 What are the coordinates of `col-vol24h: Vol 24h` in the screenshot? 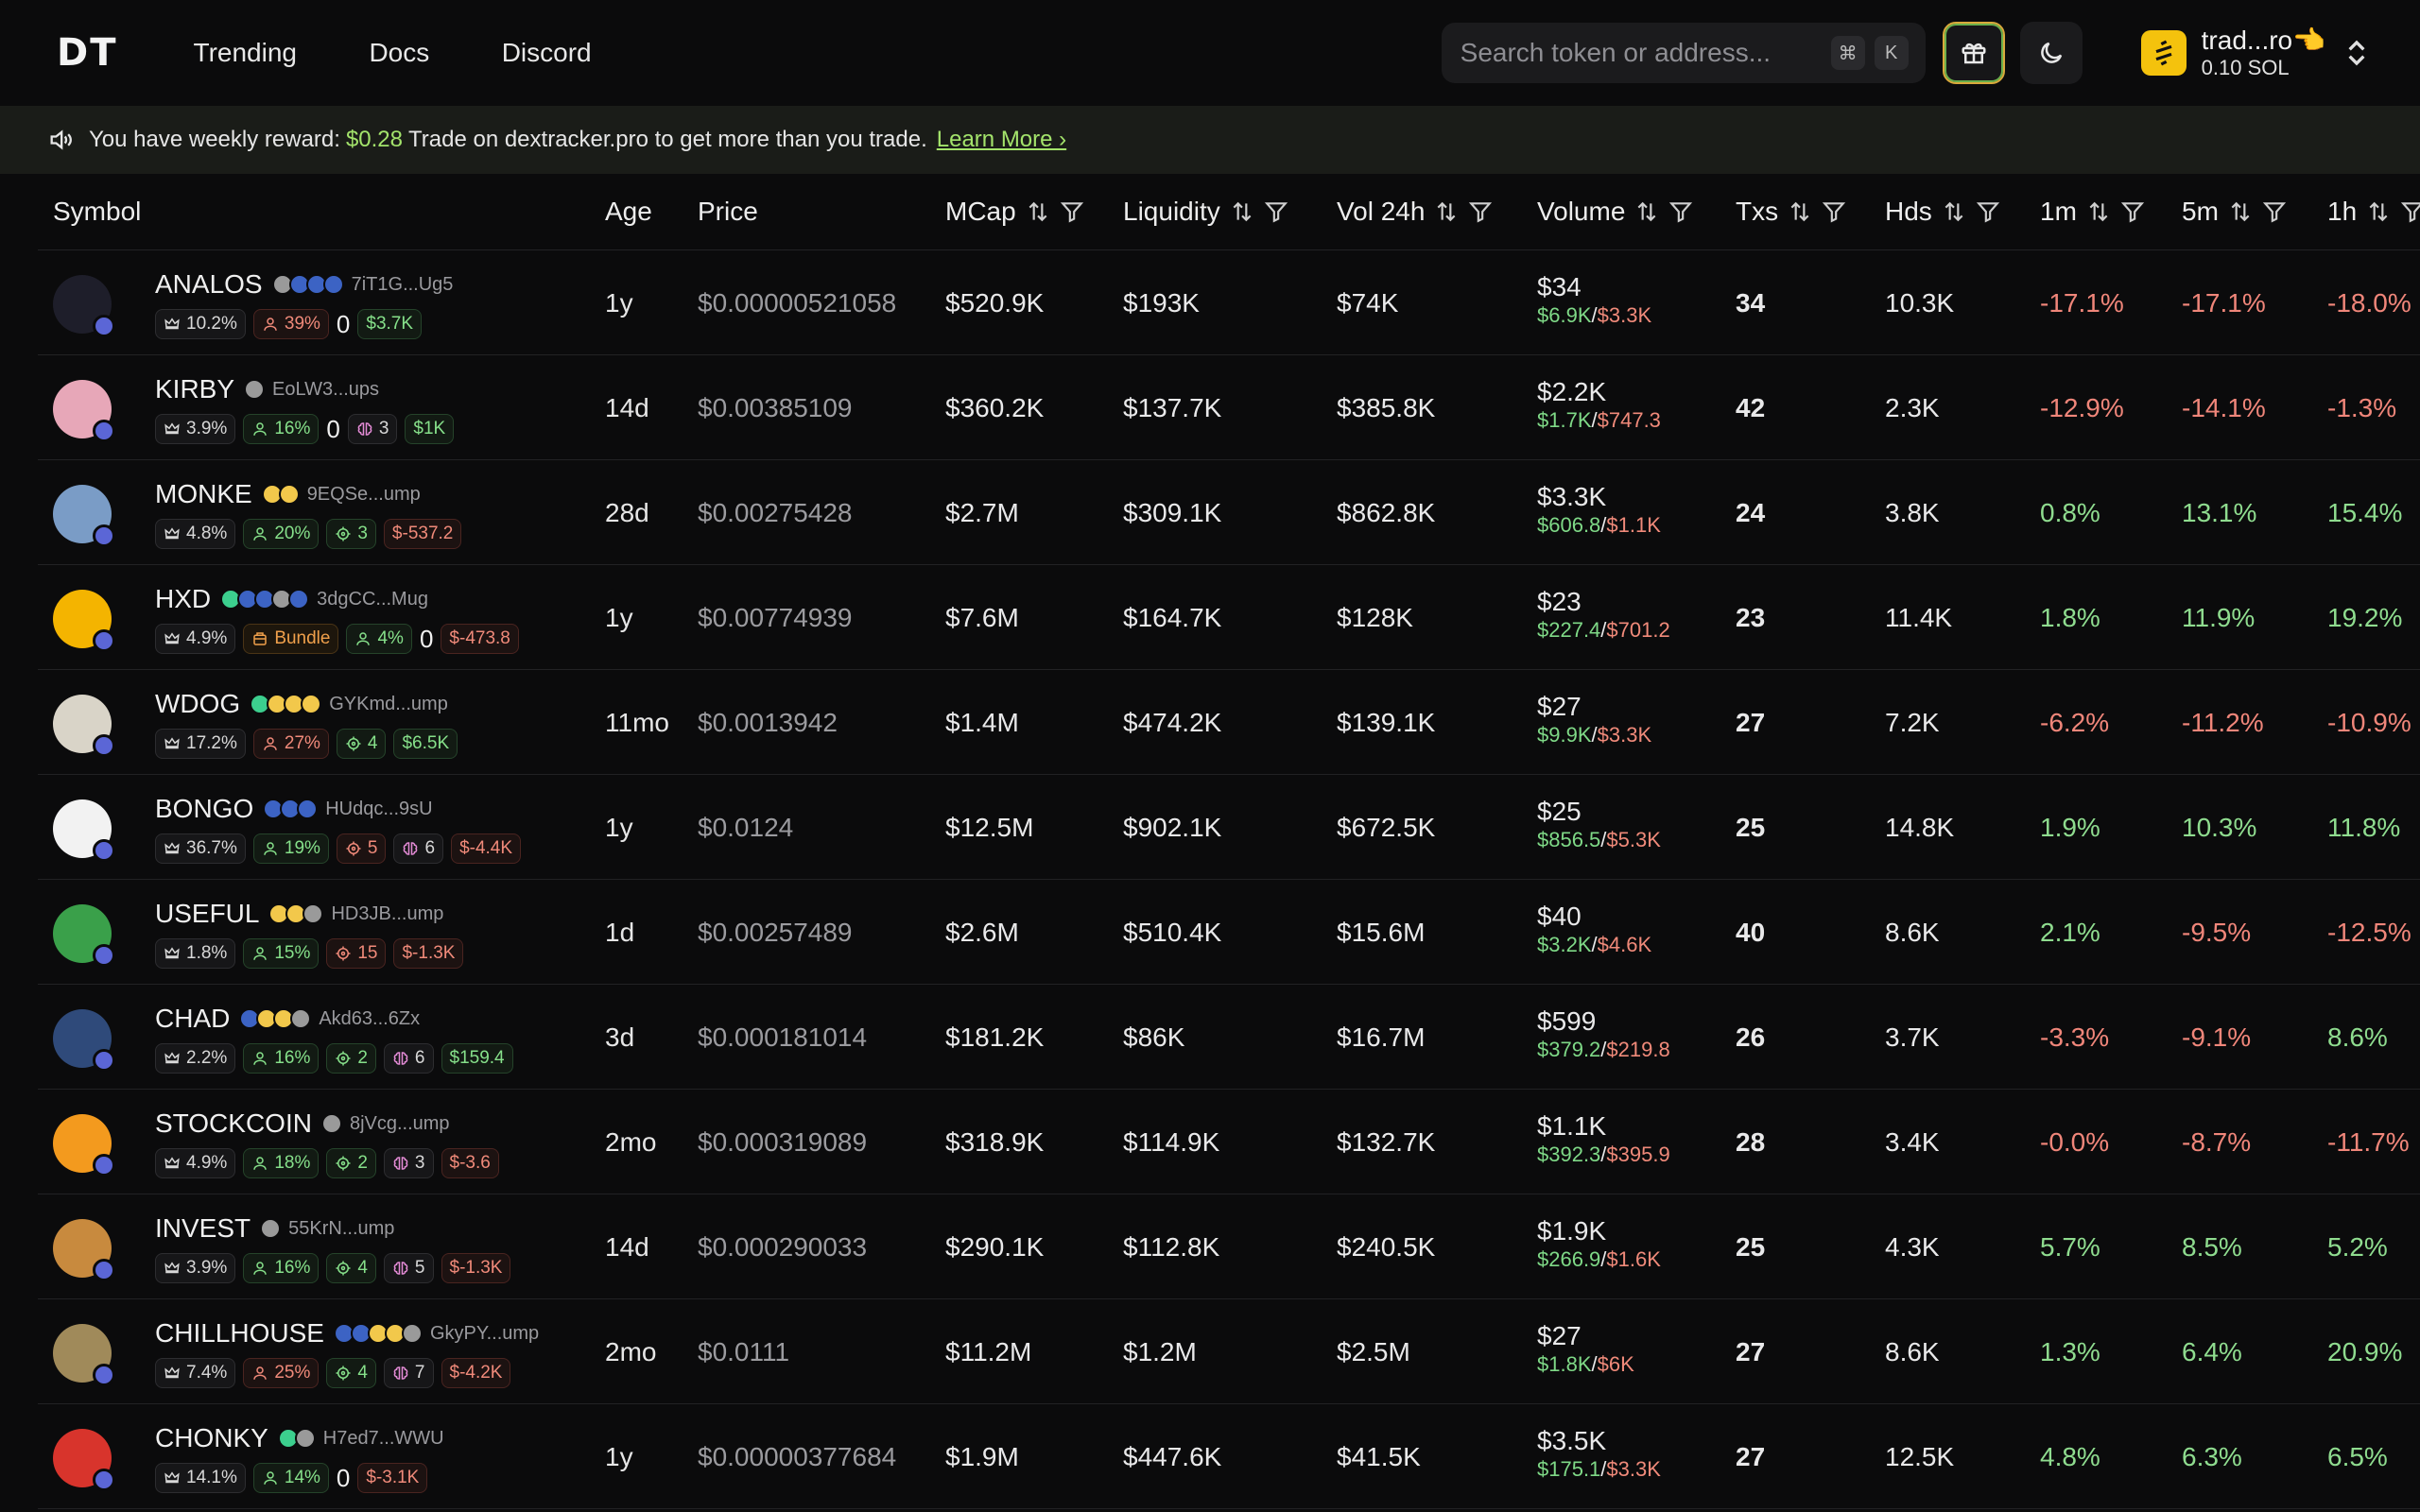 It's located at (1415, 212).